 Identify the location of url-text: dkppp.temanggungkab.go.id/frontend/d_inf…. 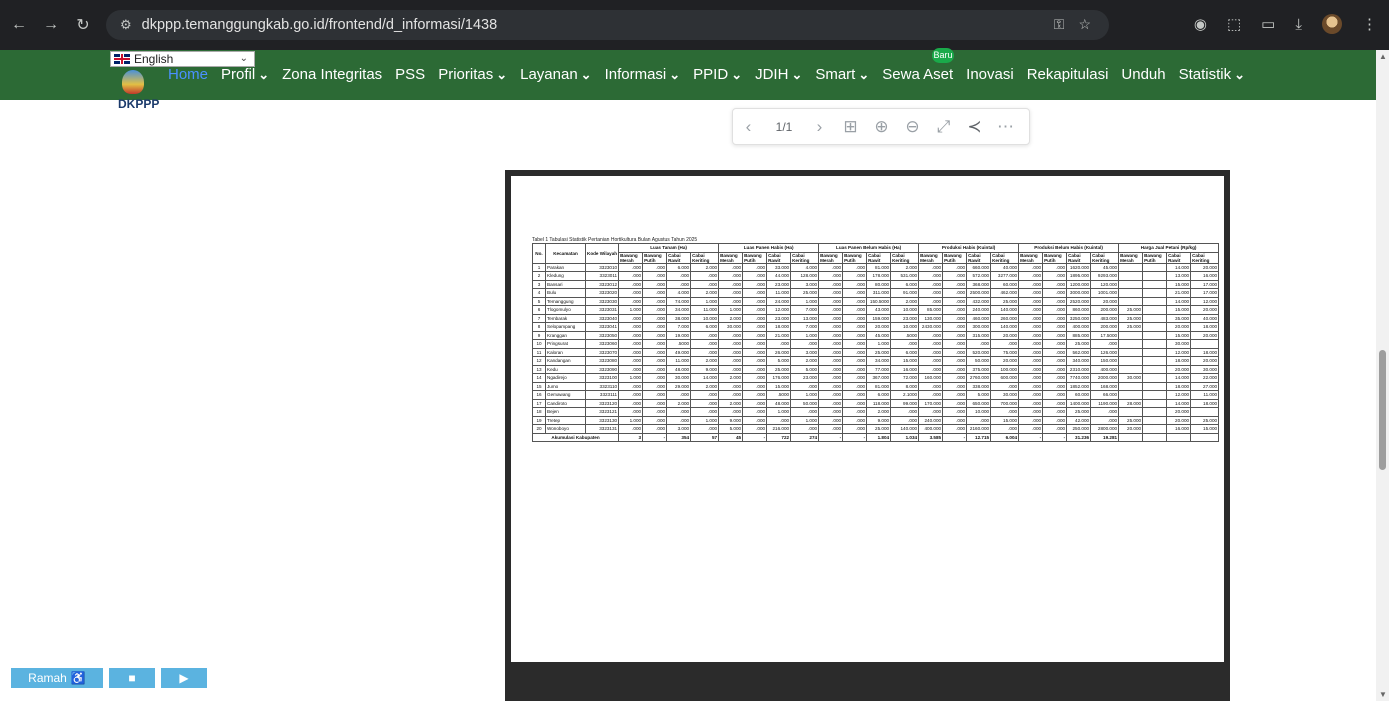
(320, 25).